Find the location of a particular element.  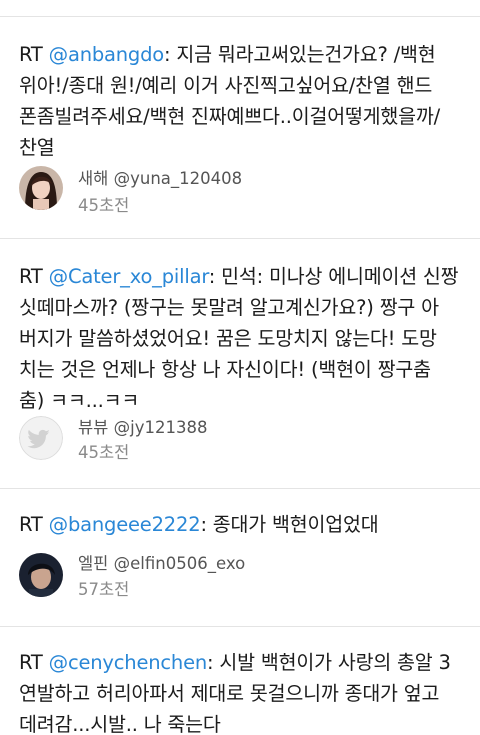

default-bird-avatar-icon is located at coordinates (41, 438).